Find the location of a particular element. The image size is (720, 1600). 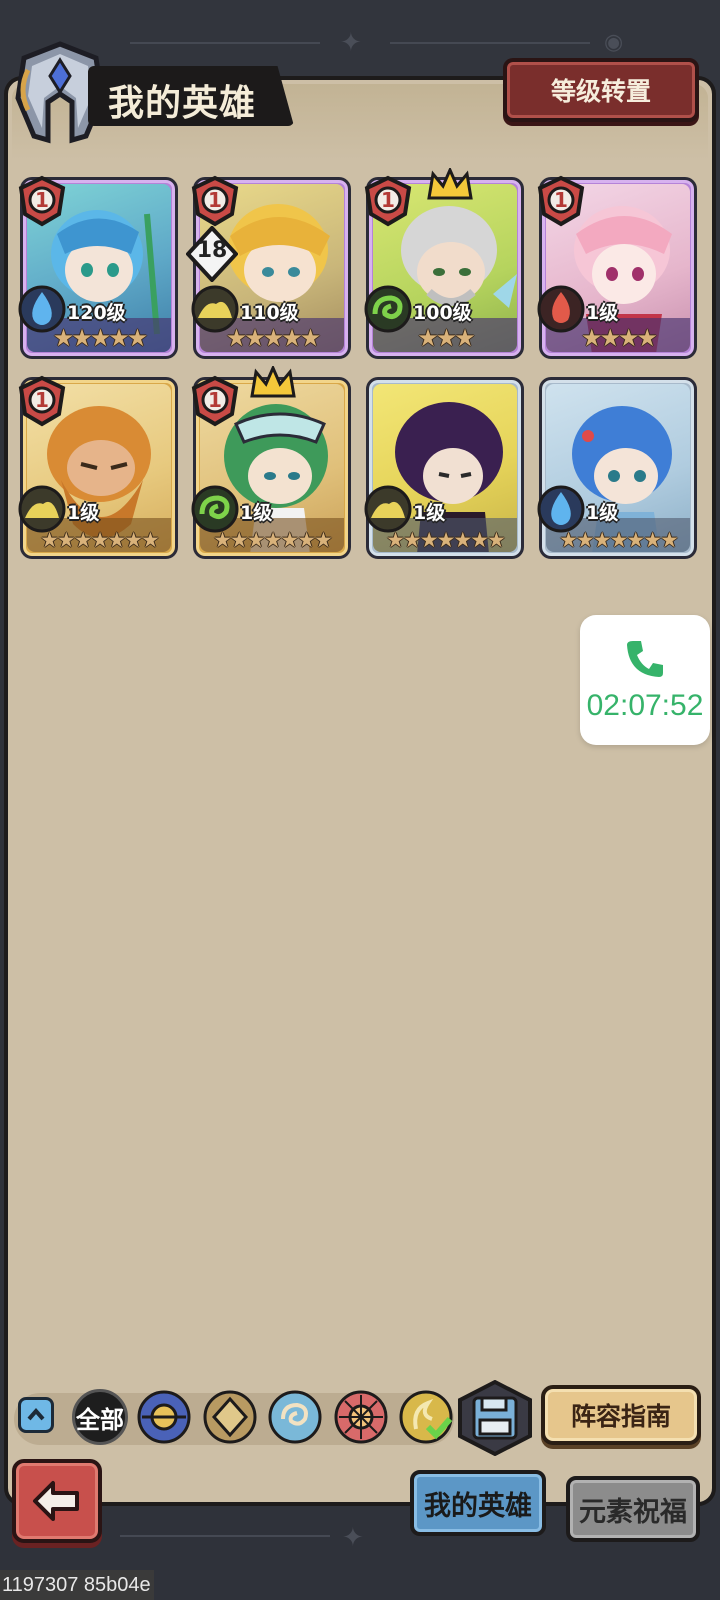

filter-all-button: 全部 is located at coordinates (100, 1417).